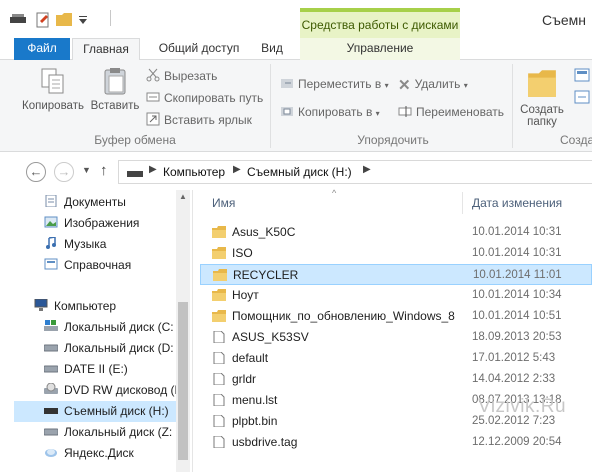 The image size is (592, 472). I want to click on rename-icon, so click(405, 111).